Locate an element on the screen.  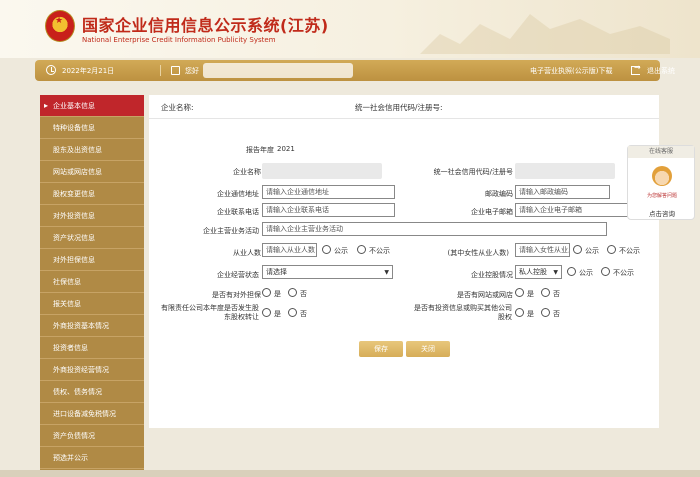
save-button: 保存 is located at coordinates (381, 349).